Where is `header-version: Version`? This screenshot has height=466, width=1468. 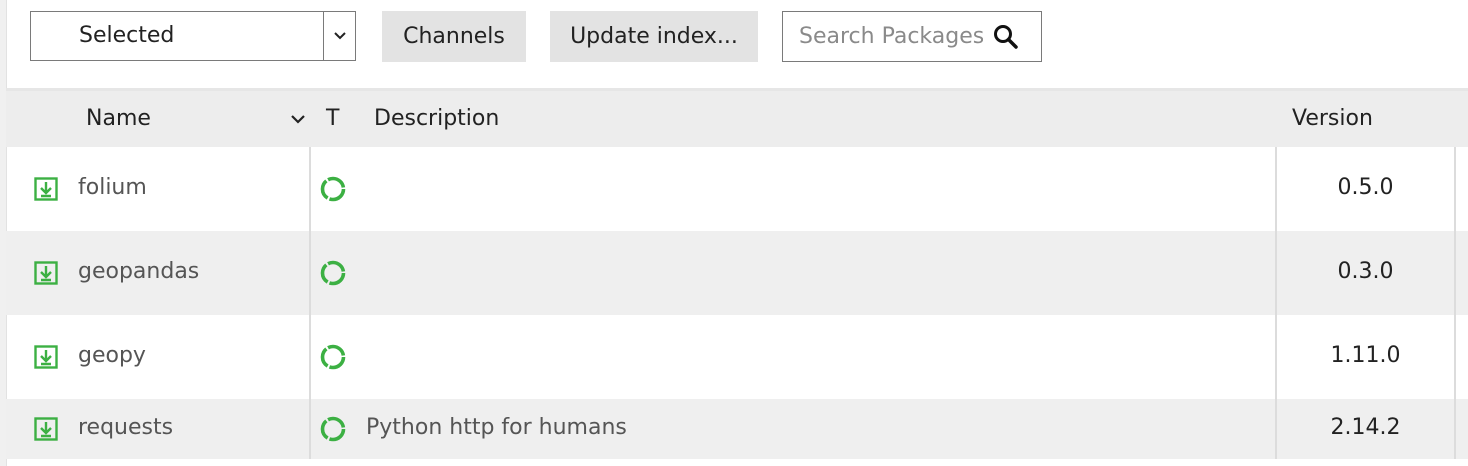
header-version: Version is located at coordinates (1332, 119).